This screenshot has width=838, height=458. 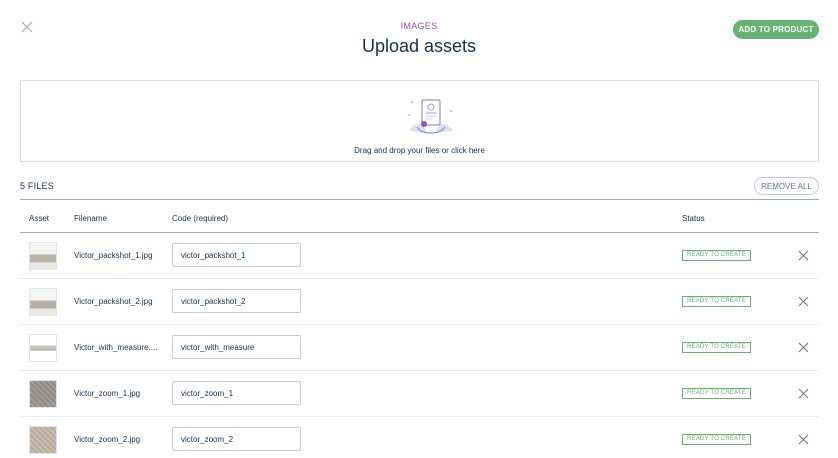 I want to click on dropzone-text: Drag and drop your files or click here, so click(x=419, y=150).